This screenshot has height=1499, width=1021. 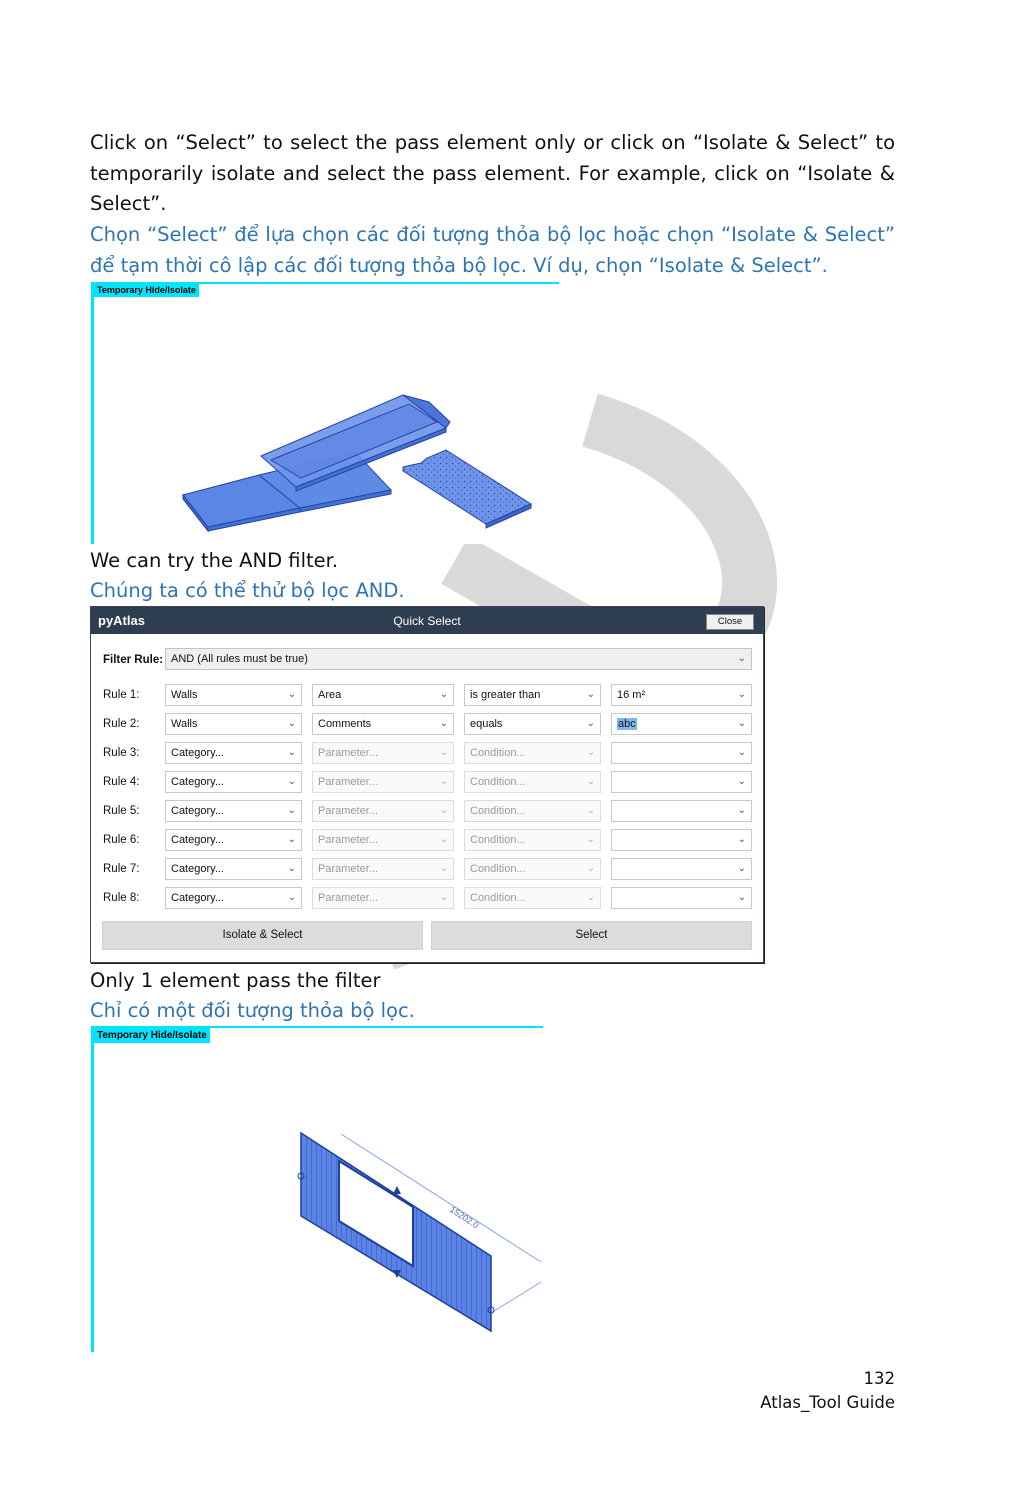 I want to click on document-title: Atlas_Tool Guide, so click(x=827, y=1402).